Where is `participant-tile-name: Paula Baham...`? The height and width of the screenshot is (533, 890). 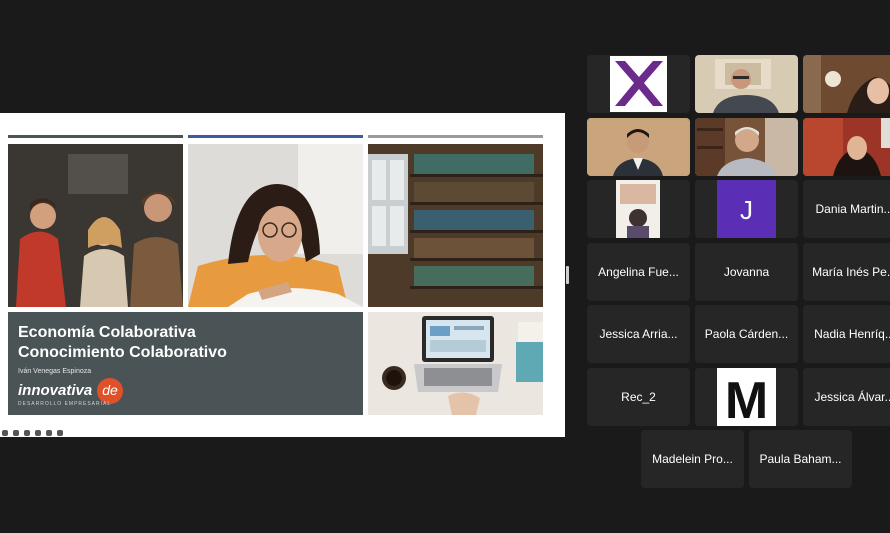 participant-tile-name: Paula Baham... is located at coordinates (800, 459).